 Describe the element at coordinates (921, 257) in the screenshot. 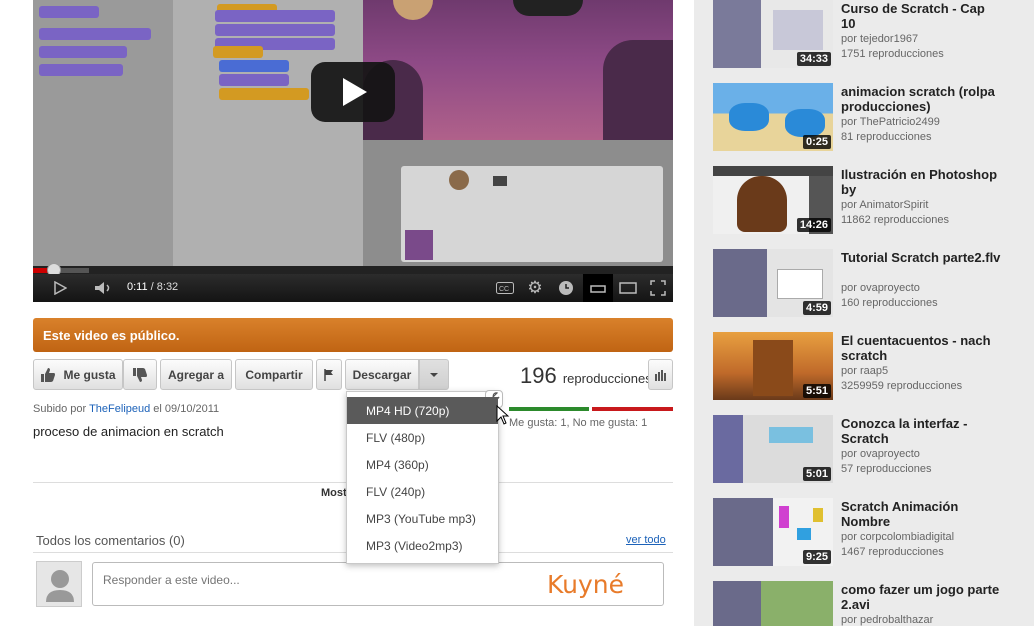

I see `related-title: Tutorial Scratch parte2.flv` at that location.